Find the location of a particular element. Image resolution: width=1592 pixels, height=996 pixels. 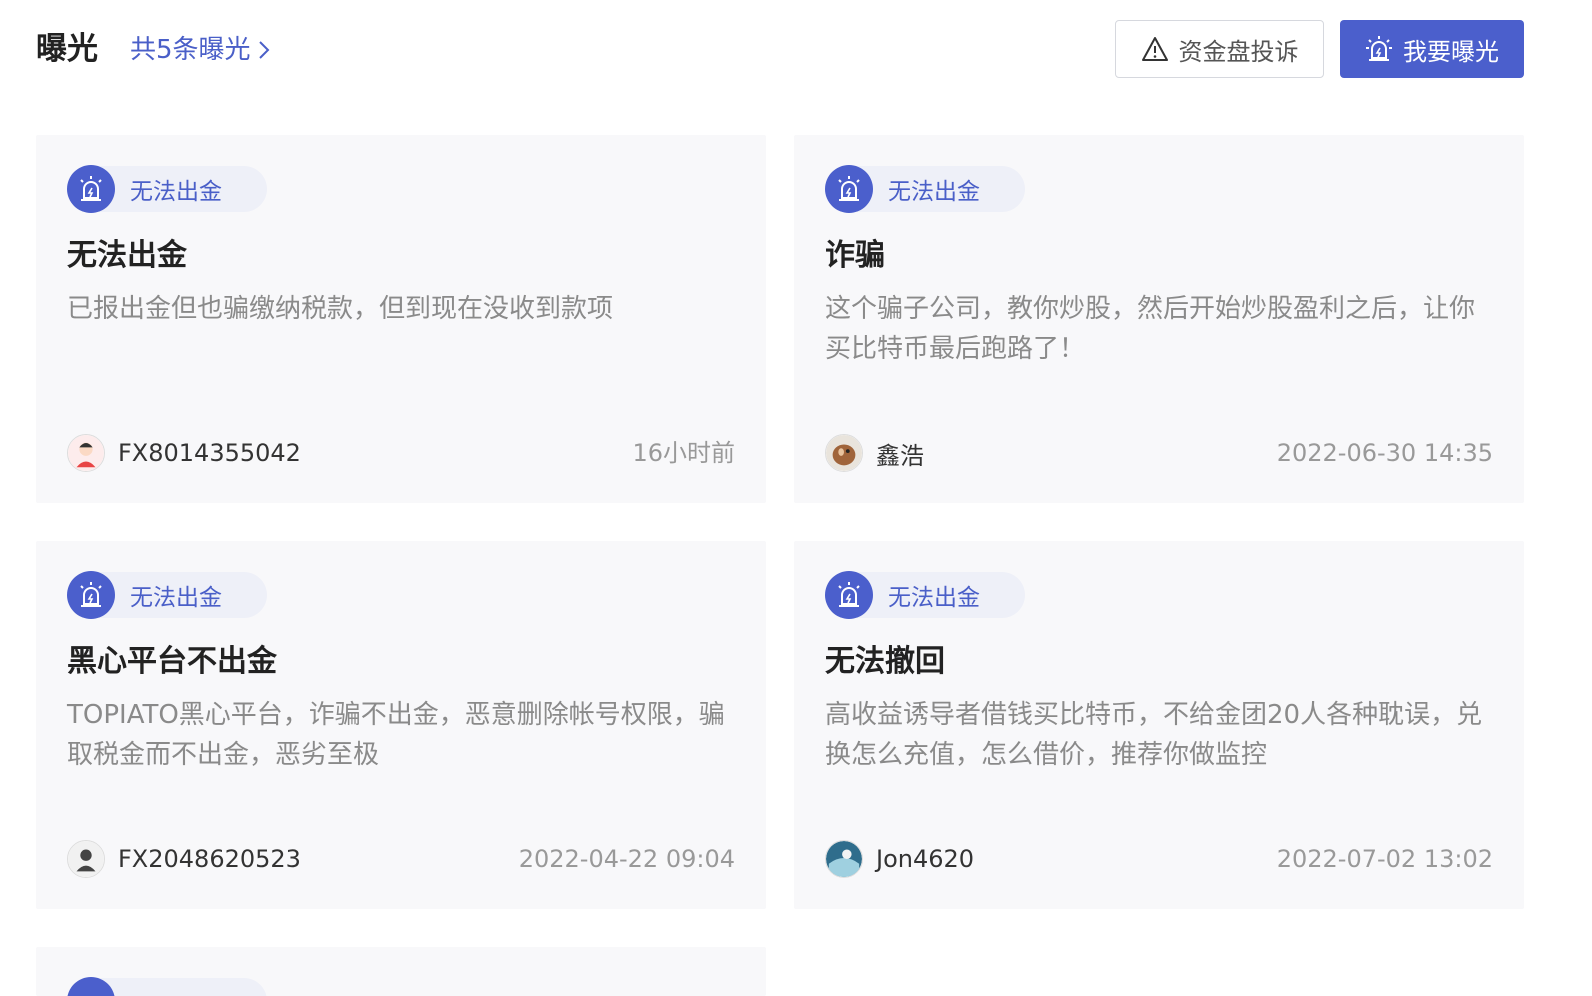

fund-complaint-label: 资金盘投诉 is located at coordinates (1238, 51).